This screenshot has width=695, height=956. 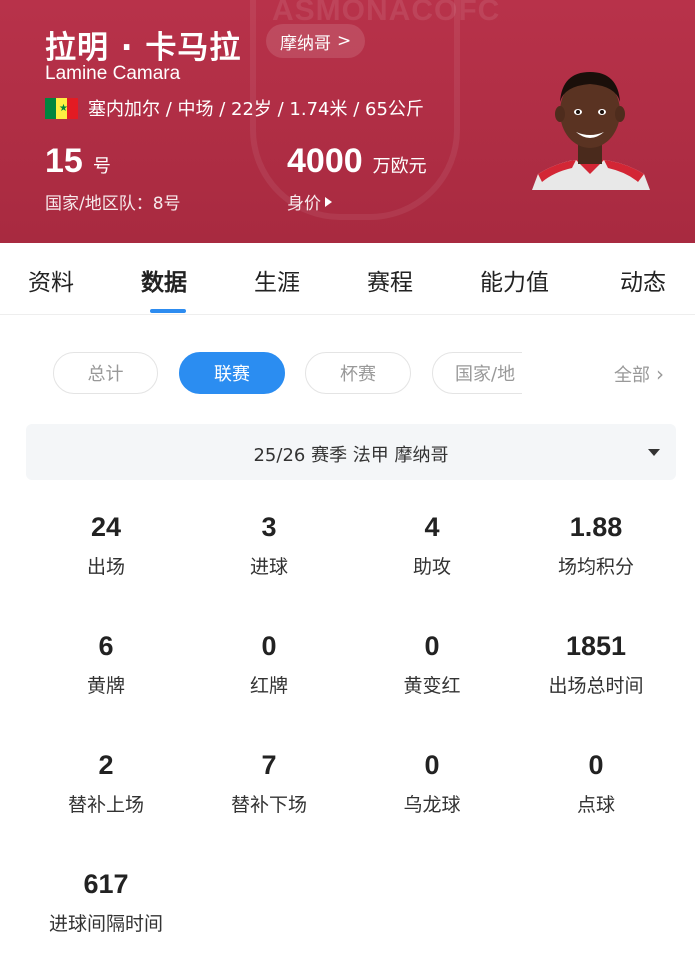 I want to click on market-value-unit: 万欧元, so click(x=399, y=166).